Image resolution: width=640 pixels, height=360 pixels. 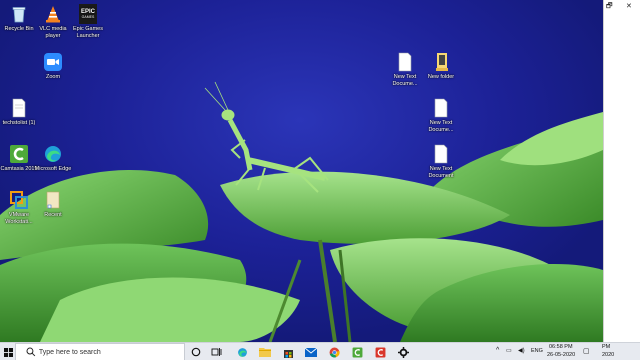 I want to click on taskbar-cortana, so click(x=196, y=351).